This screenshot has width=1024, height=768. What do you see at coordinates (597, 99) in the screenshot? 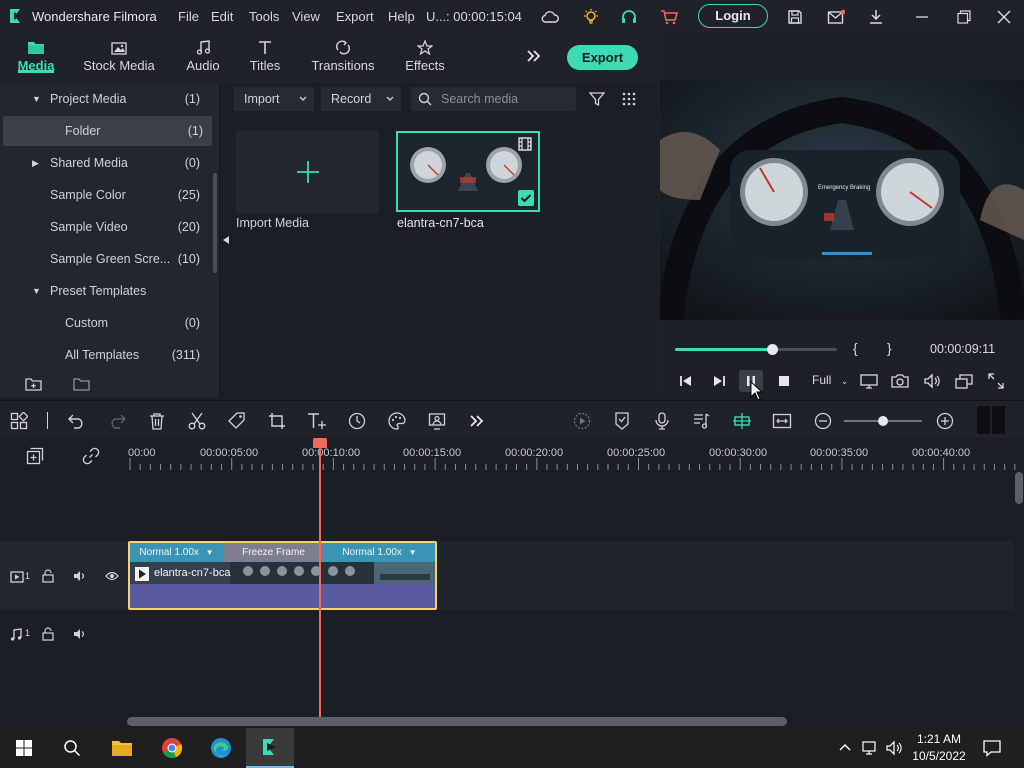
I see `filter-icon` at bounding box center [597, 99].